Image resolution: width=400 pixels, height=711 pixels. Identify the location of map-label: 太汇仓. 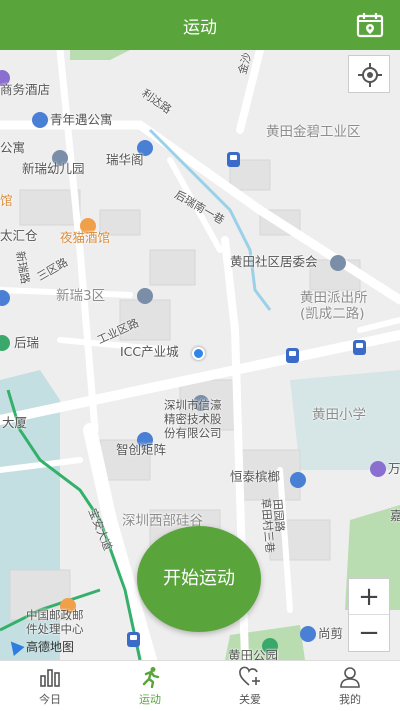
(19, 235).